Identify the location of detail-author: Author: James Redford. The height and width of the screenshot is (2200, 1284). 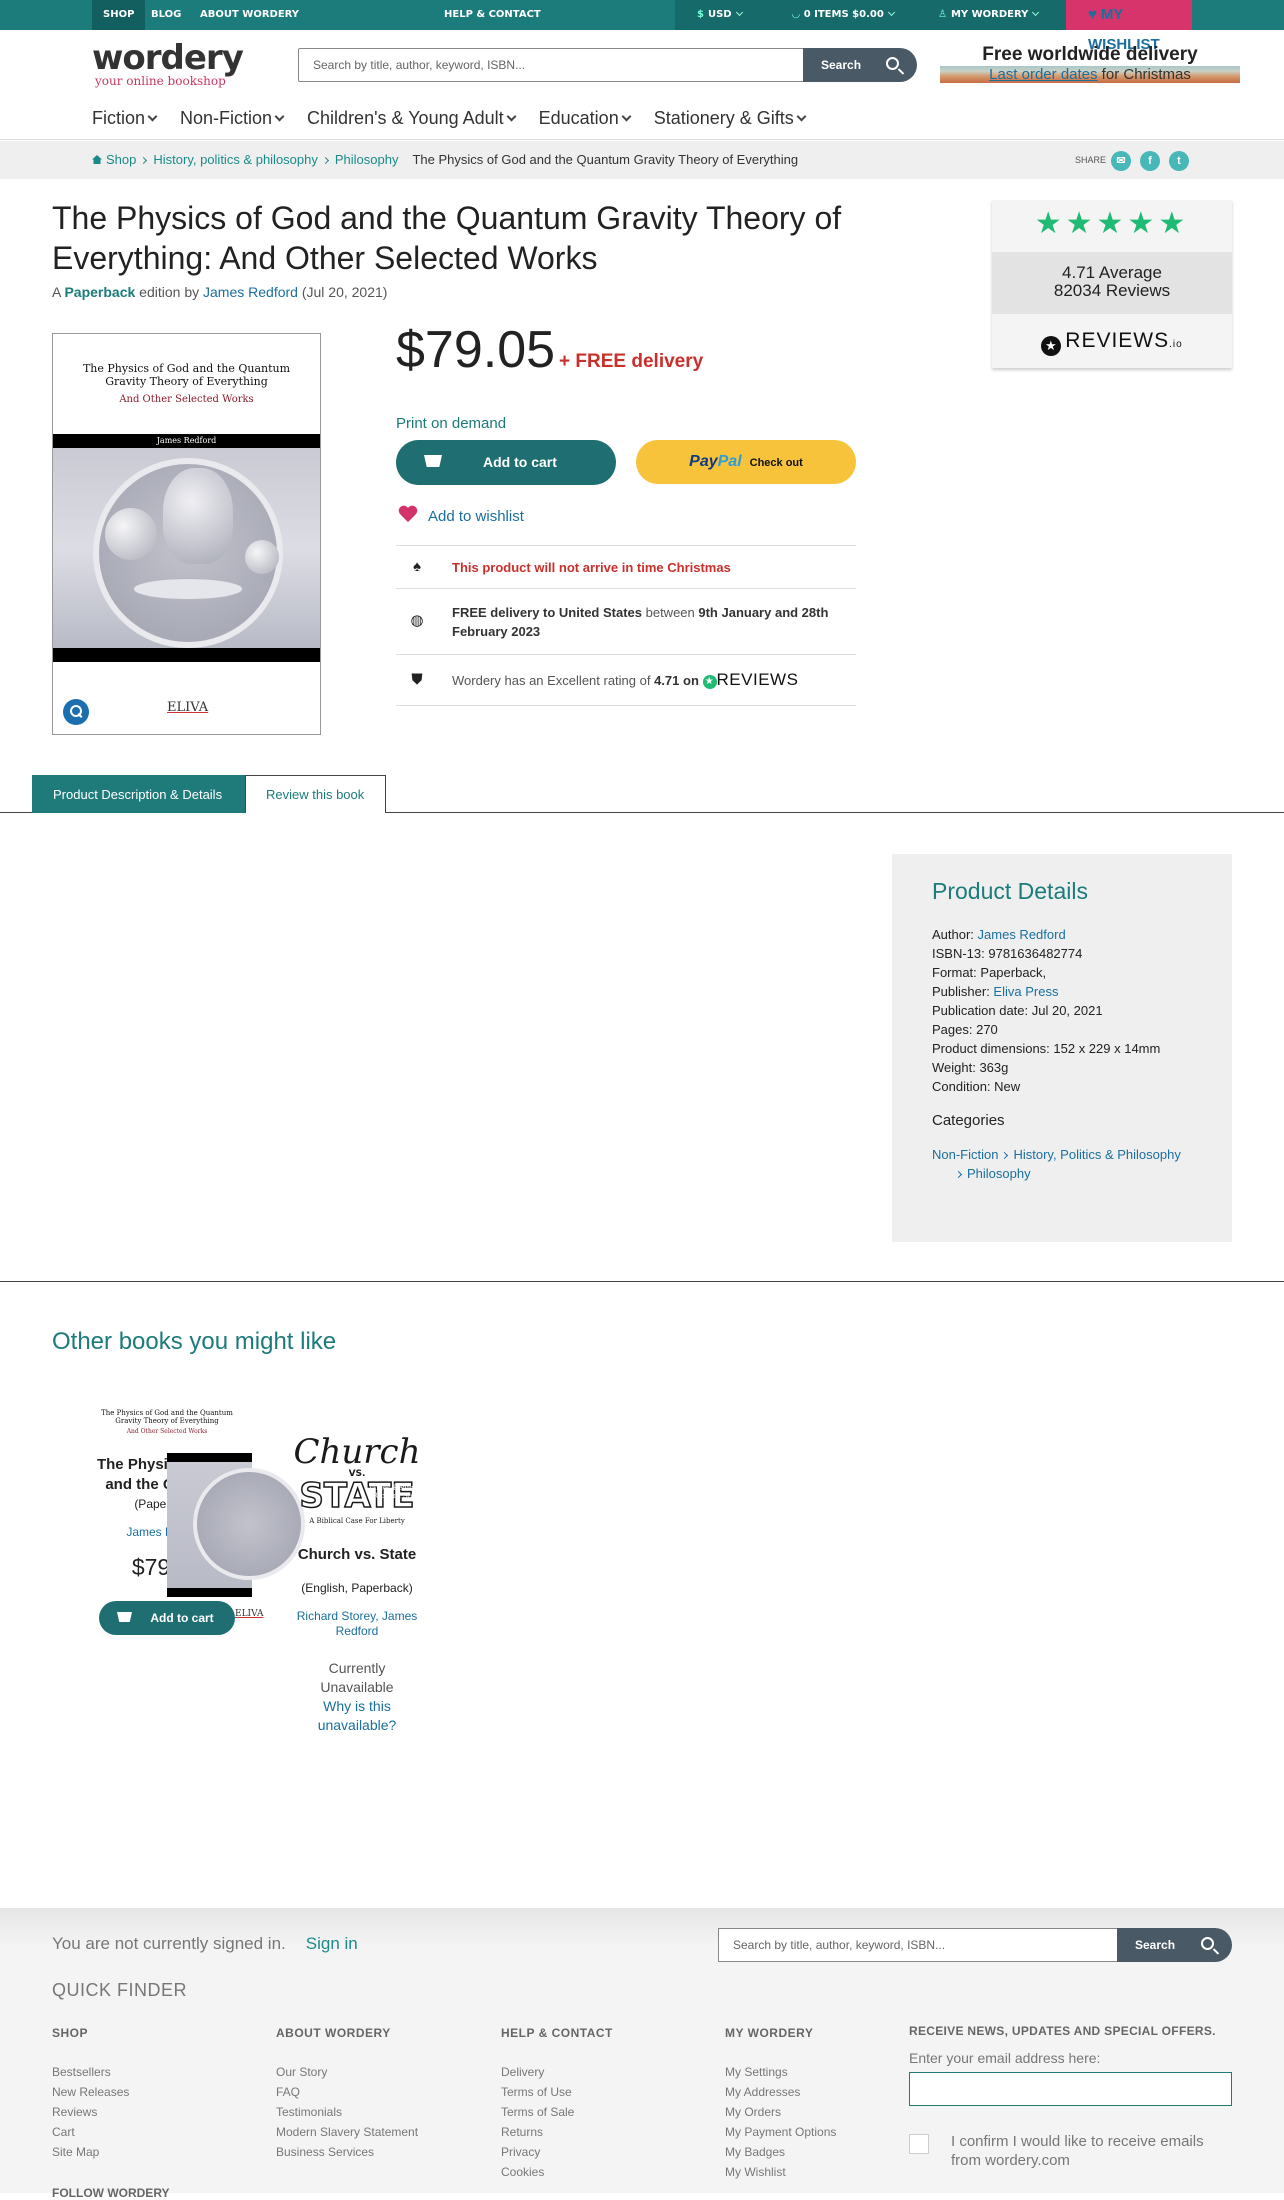
(1062, 934).